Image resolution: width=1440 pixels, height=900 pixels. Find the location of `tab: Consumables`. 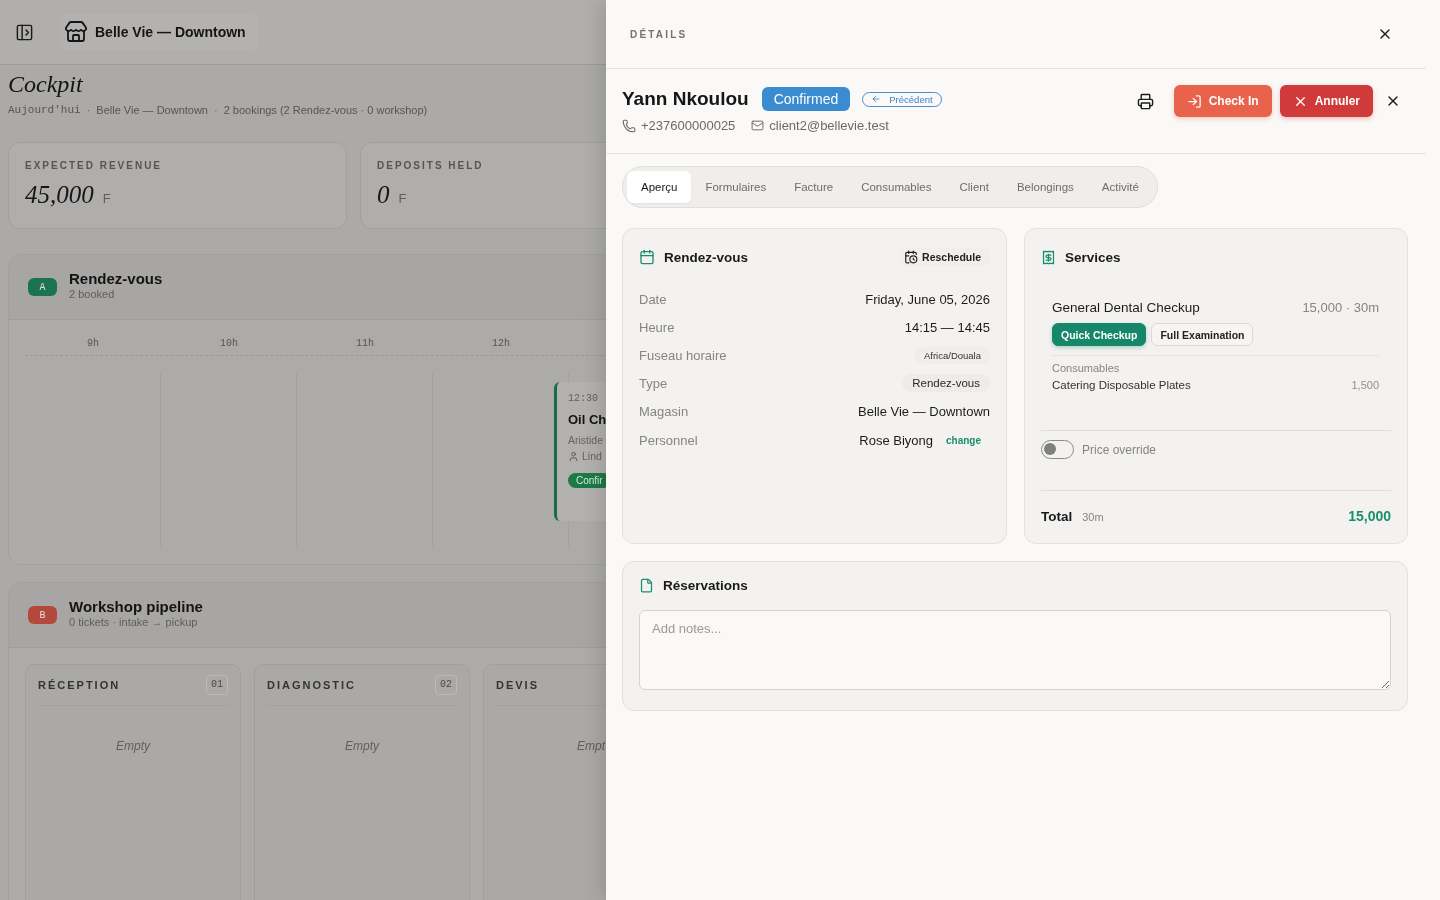

tab: Consumables is located at coordinates (896, 187).